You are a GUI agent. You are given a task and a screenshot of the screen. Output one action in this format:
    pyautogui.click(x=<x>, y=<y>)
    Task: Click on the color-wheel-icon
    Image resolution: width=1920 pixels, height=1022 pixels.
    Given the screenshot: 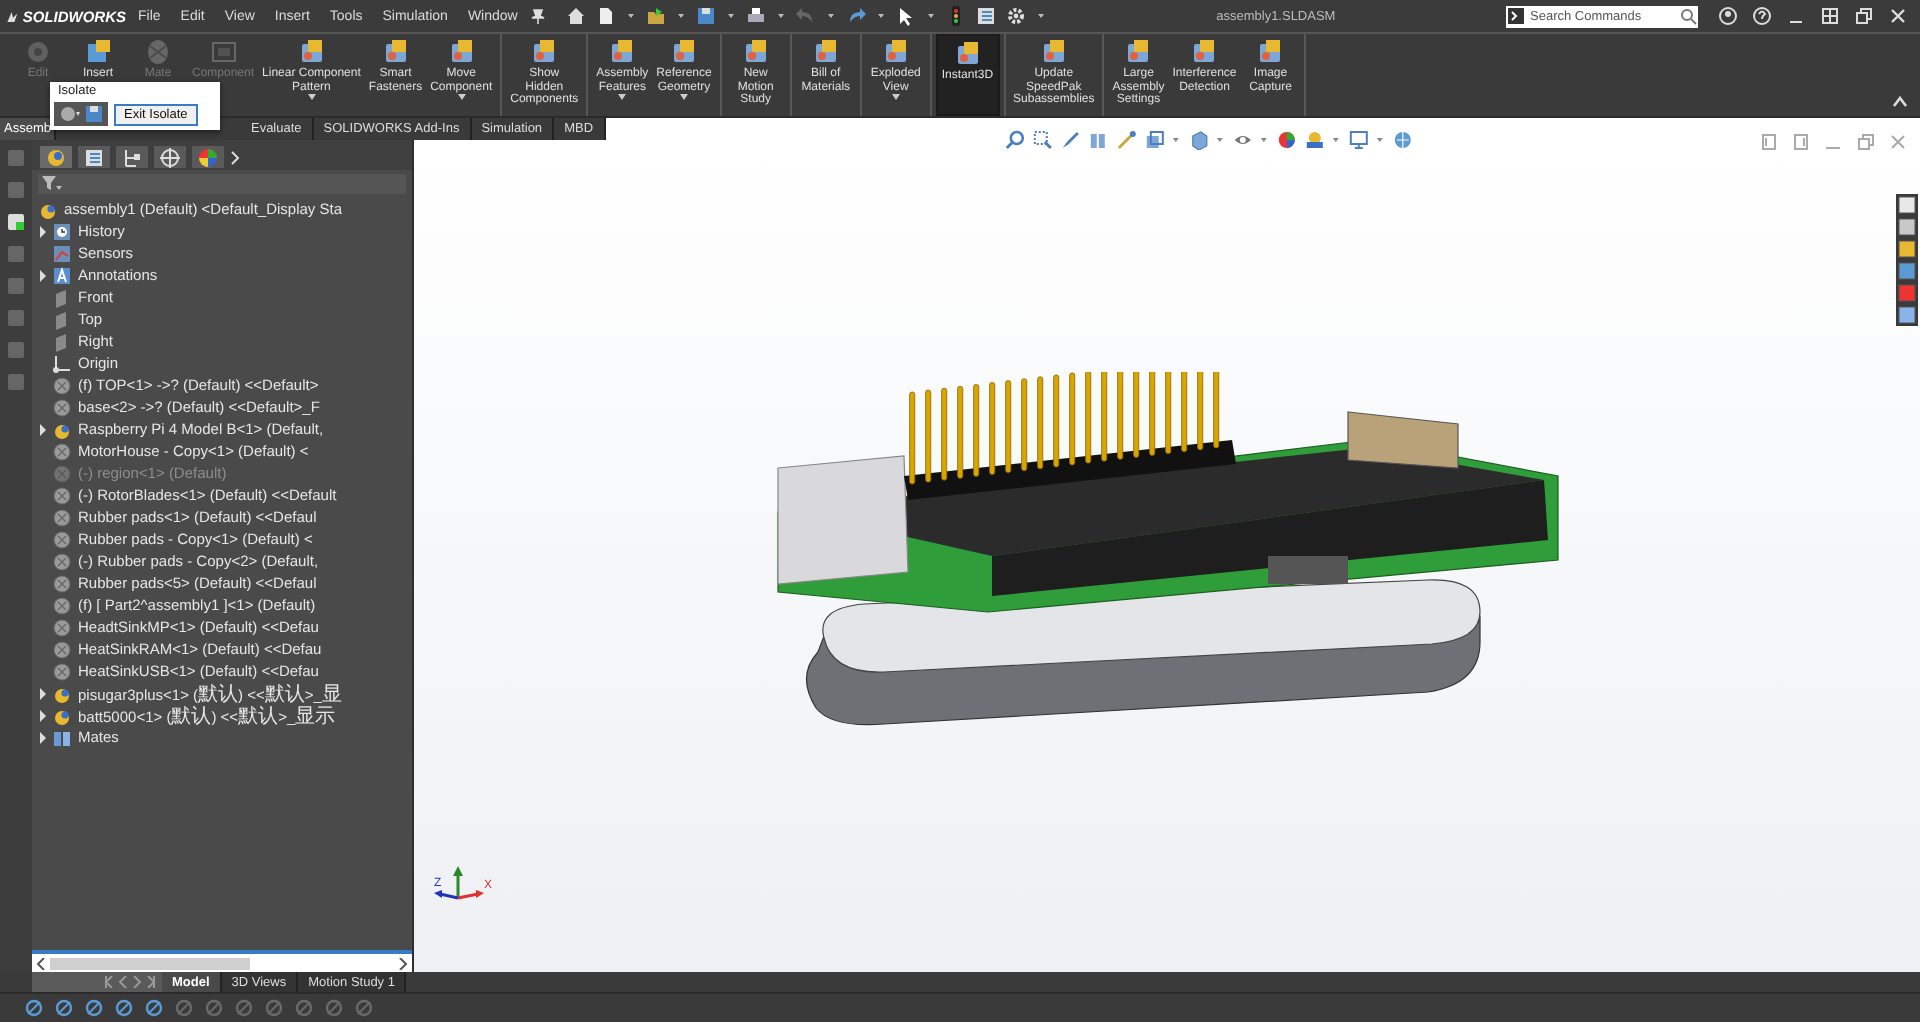 What is the action you would take?
    pyautogui.click(x=208, y=157)
    